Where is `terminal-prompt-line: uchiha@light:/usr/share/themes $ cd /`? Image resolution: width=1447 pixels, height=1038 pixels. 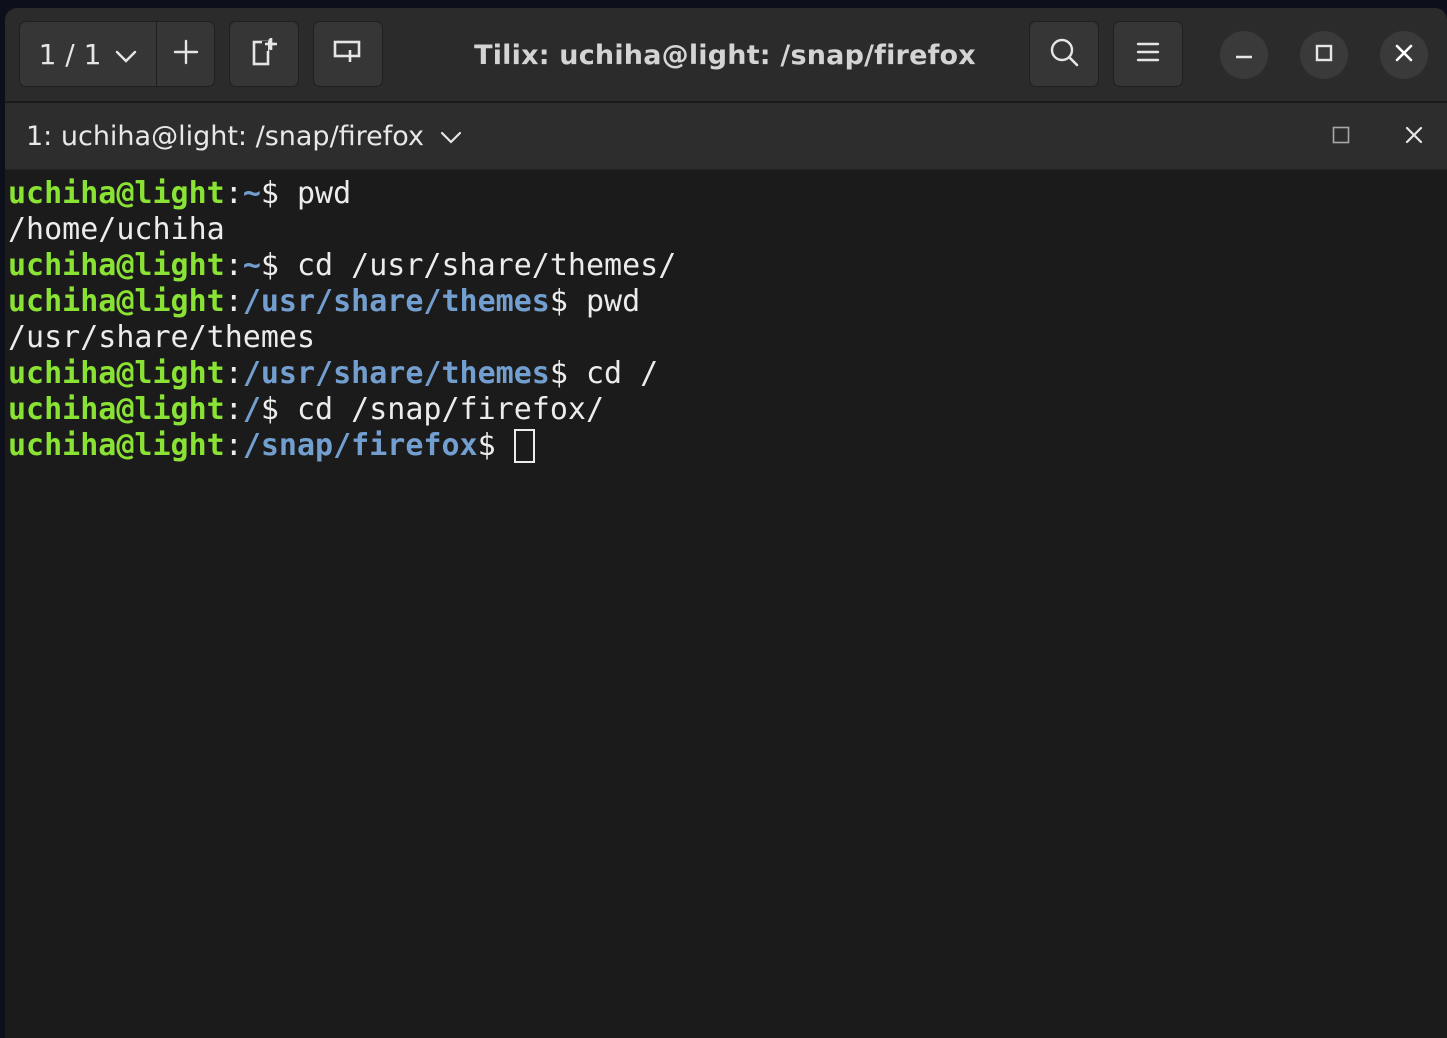
terminal-prompt-line: uchiha@light:/usr/share/themes $ cd / is located at coordinates (727, 374).